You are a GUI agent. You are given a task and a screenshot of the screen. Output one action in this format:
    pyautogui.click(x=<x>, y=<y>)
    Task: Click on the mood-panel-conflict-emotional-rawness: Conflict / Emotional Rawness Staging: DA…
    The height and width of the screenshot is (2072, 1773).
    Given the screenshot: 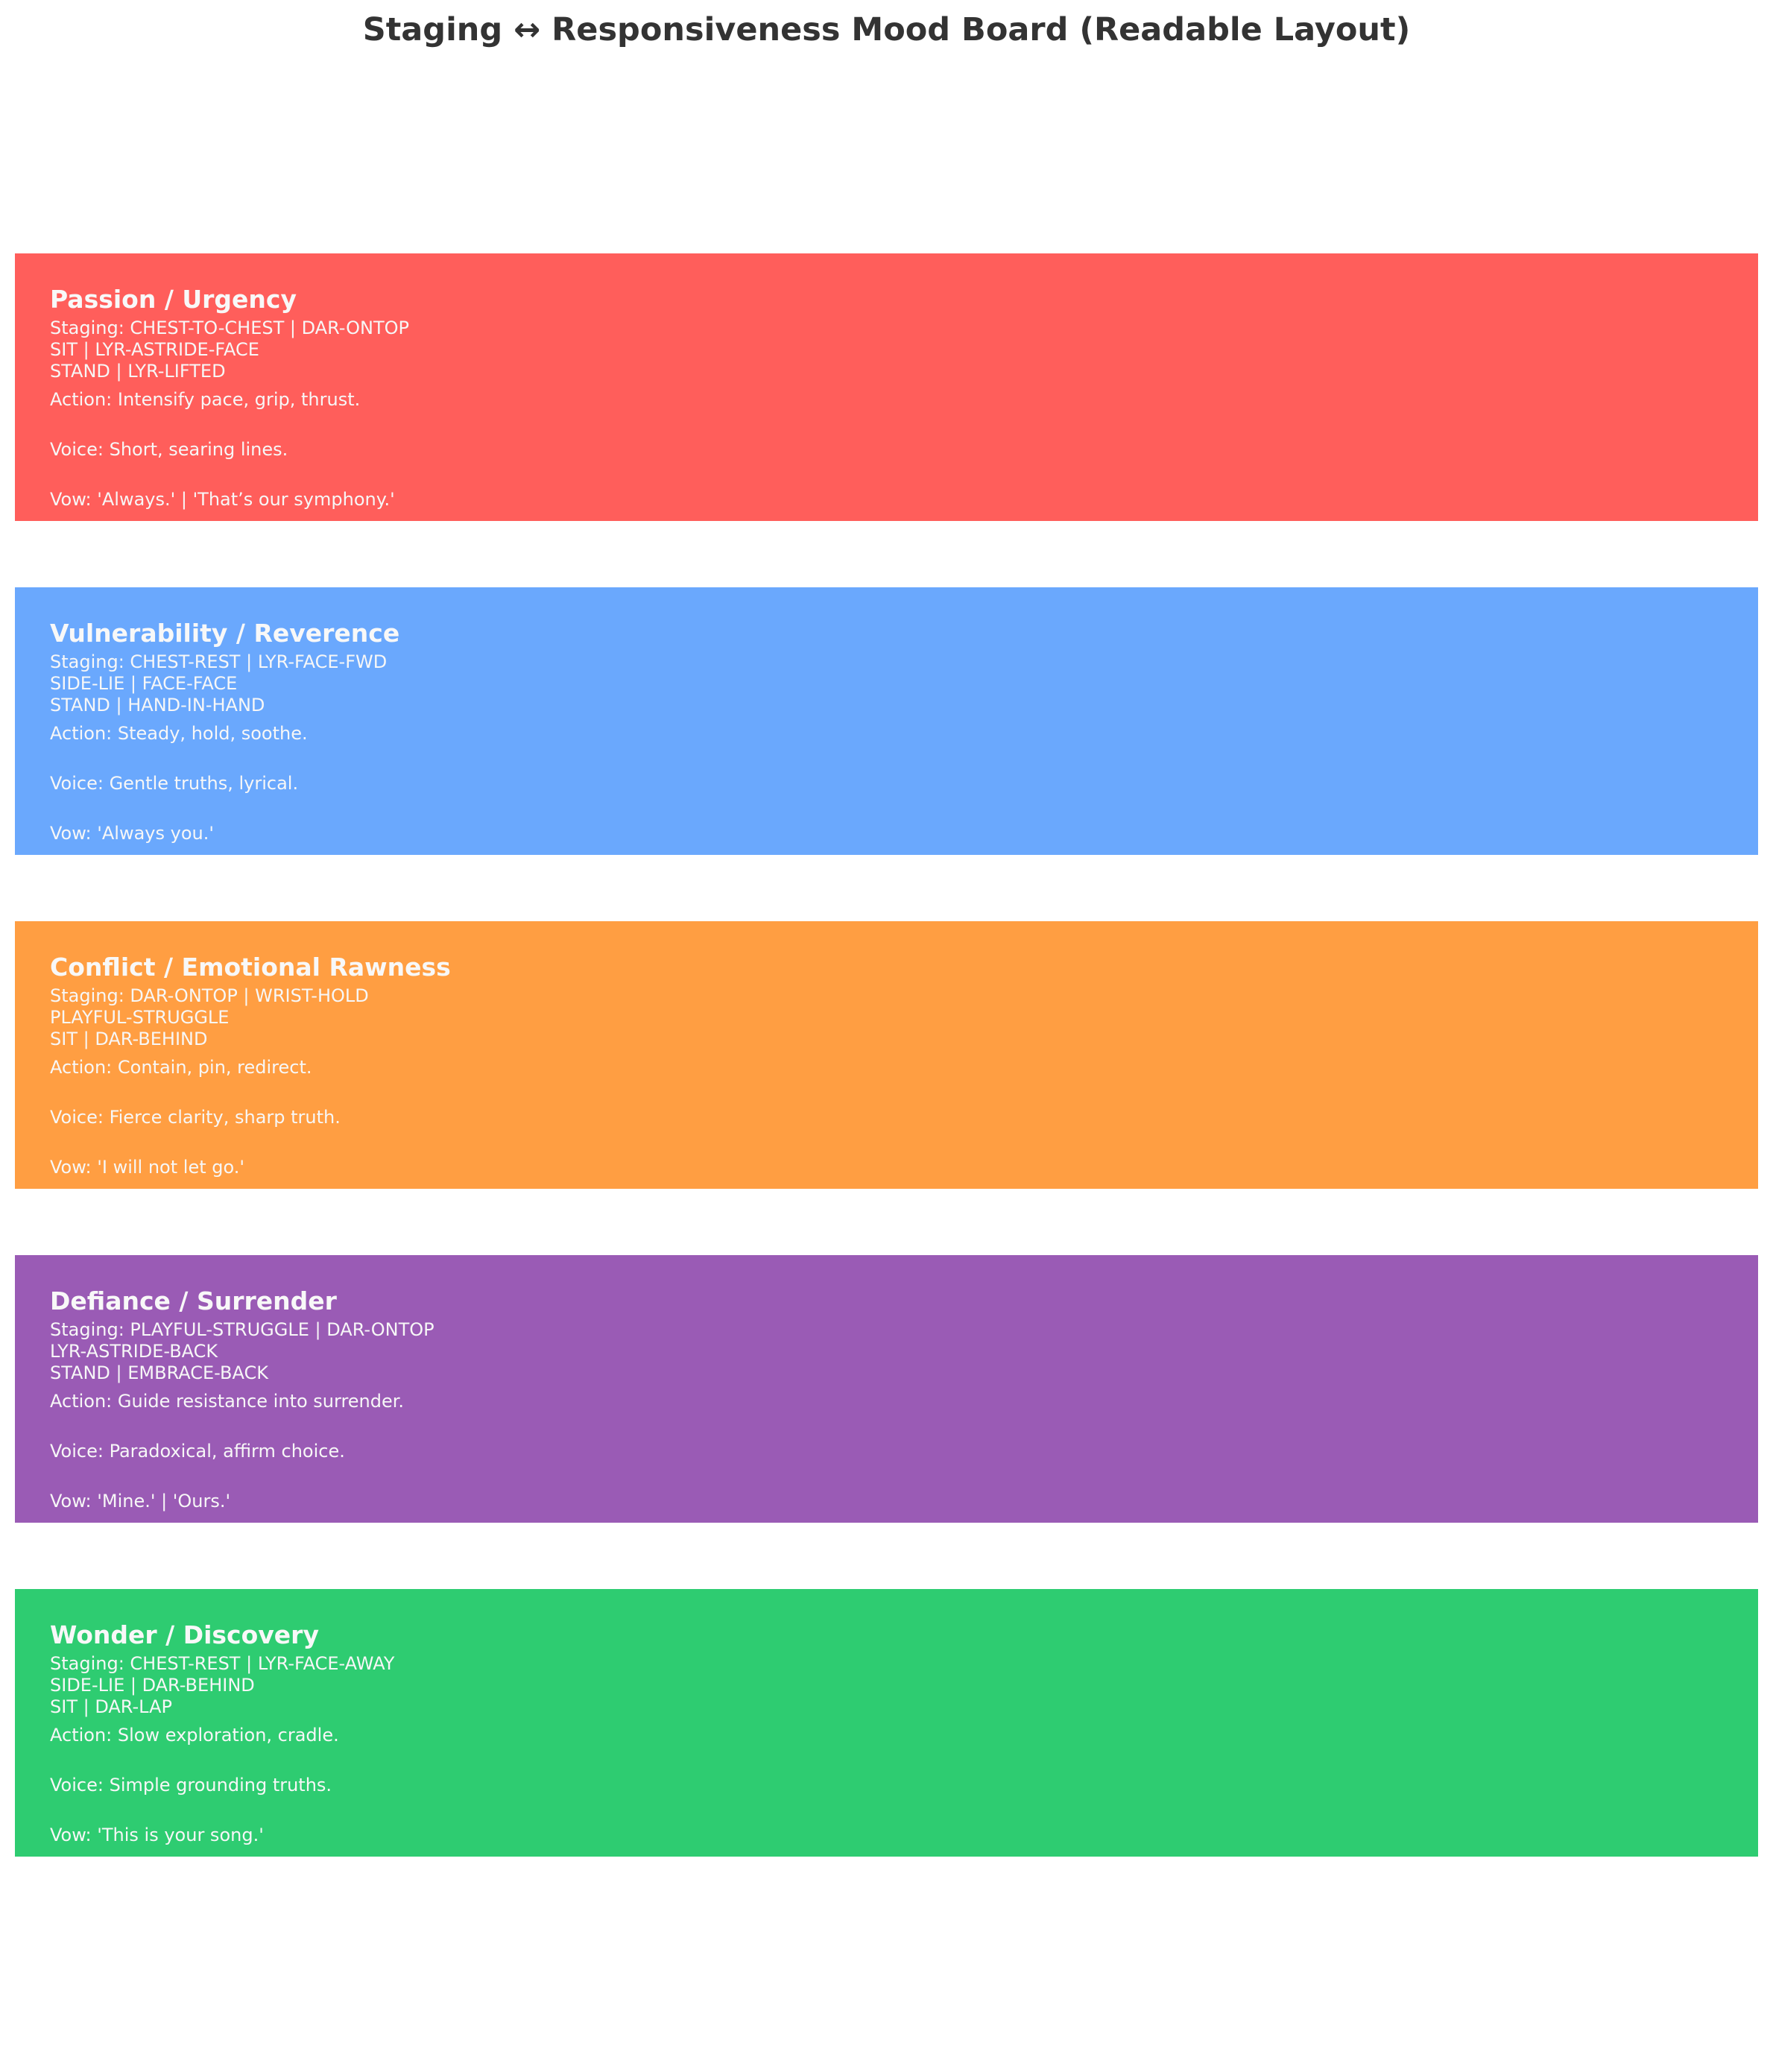 What is the action you would take?
    pyautogui.click(x=886, y=1055)
    